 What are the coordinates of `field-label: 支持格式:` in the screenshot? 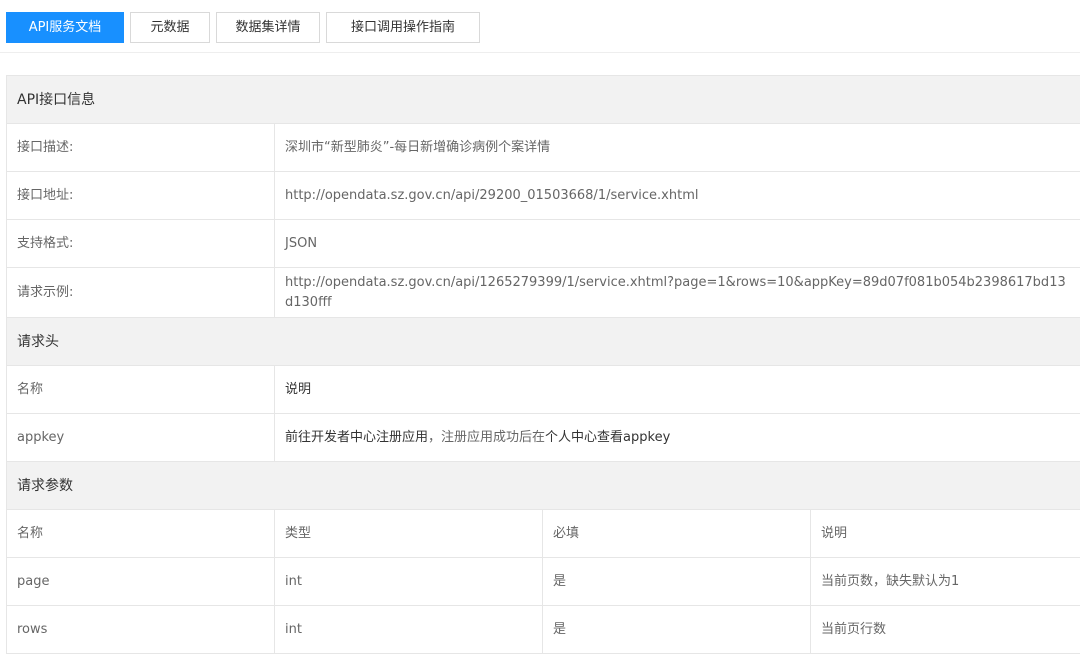 It's located at (141, 243).